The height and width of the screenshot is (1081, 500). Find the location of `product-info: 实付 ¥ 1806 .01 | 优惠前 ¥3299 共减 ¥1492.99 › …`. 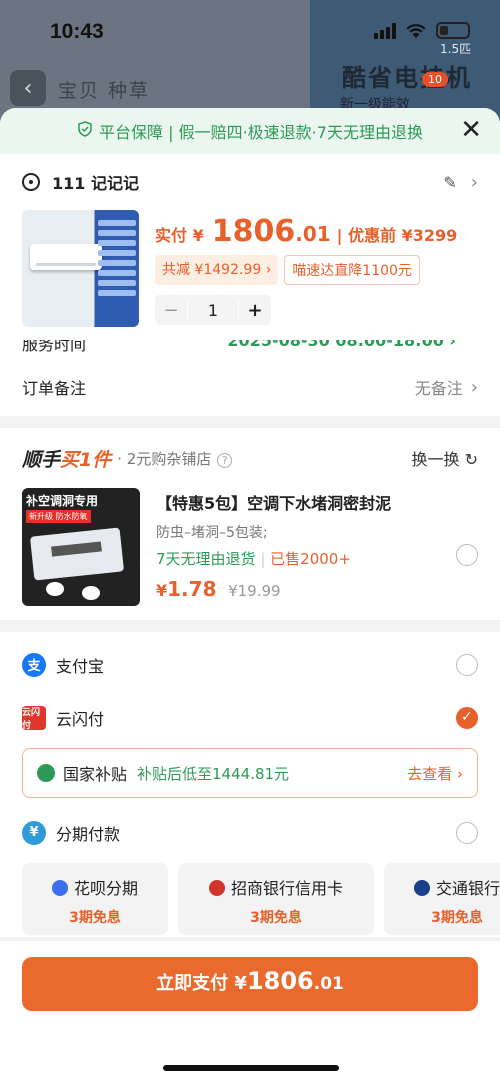

product-info: 实付 ¥ 1806 .01 | 优惠前 ¥3299 共减 ¥1492.99 › … is located at coordinates (316, 270).